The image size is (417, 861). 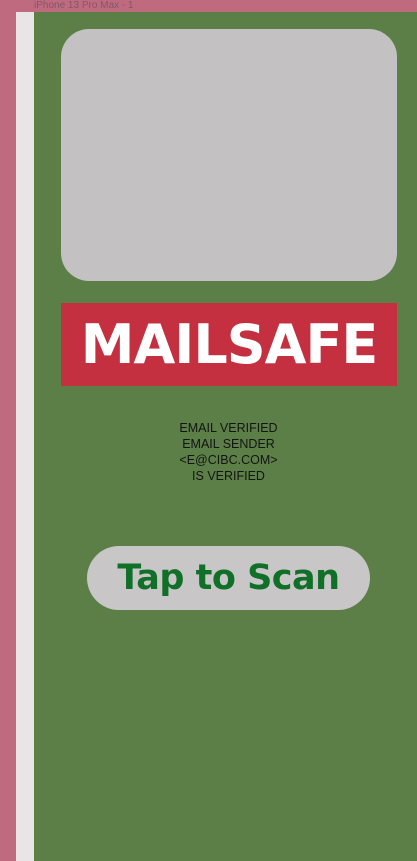 What do you see at coordinates (84, 5) in the screenshot?
I see `frame-label: iPhone 13 Pro Max - 1` at bounding box center [84, 5].